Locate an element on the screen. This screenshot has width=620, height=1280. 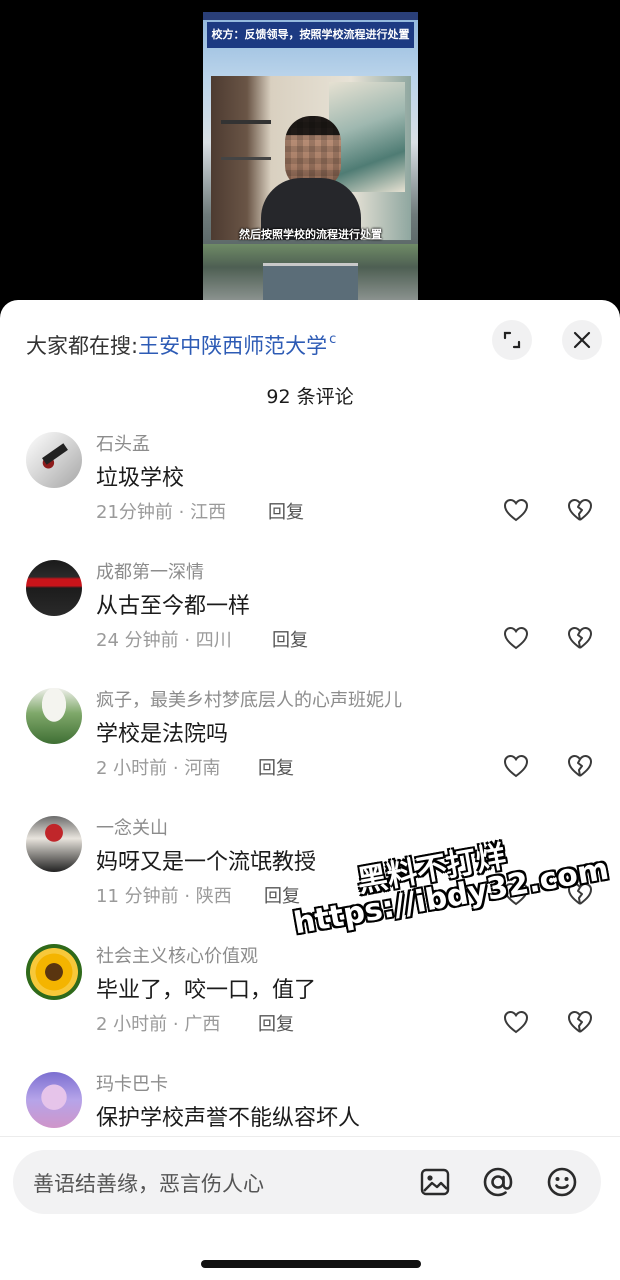
pixelated-person is located at coordinates (311, 178).